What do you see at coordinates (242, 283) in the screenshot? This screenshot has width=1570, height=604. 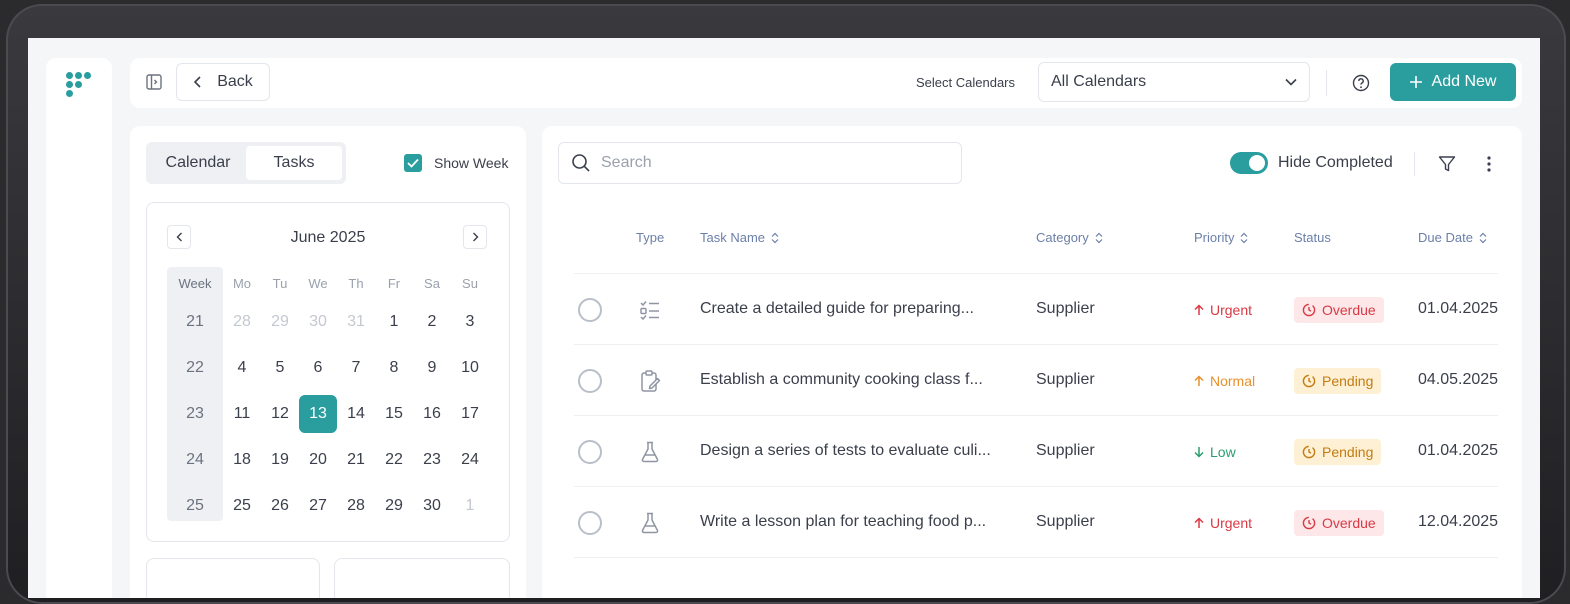 I see `weekday-label: Mo` at bounding box center [242, 283].